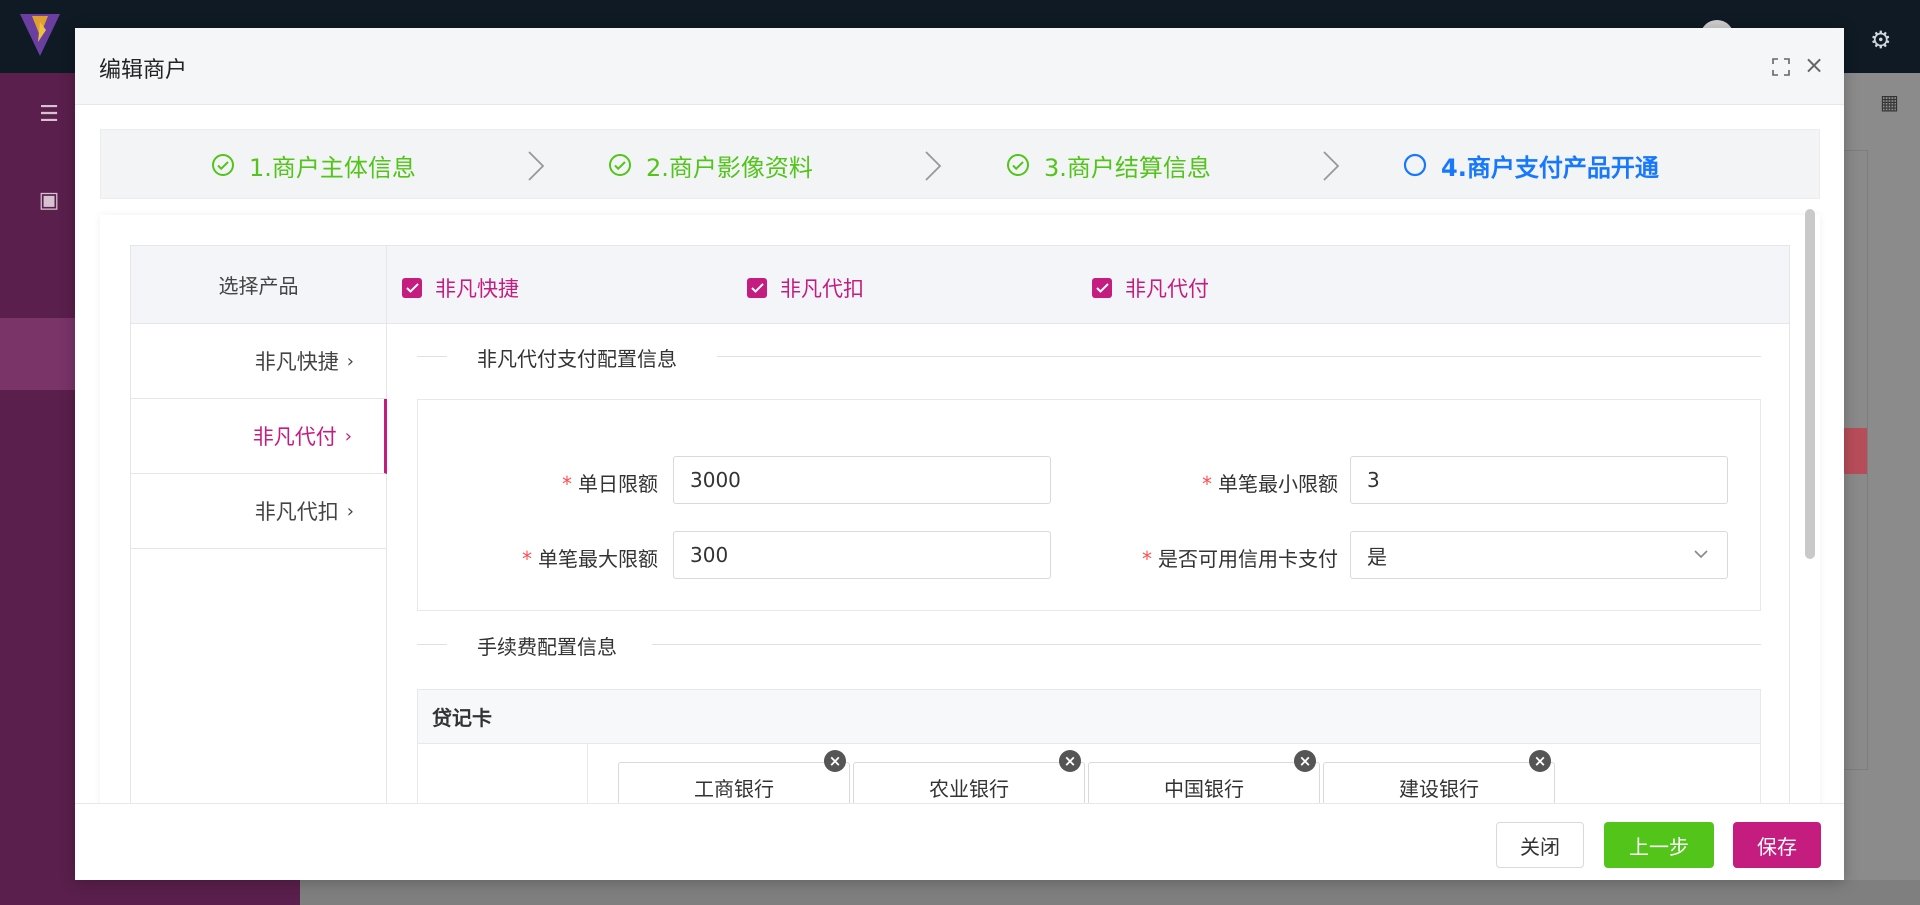  I want to click on product-side-menu: 非凡快捷 › 非凡代付 › 非凡代扣 ›, so click(259, 563).